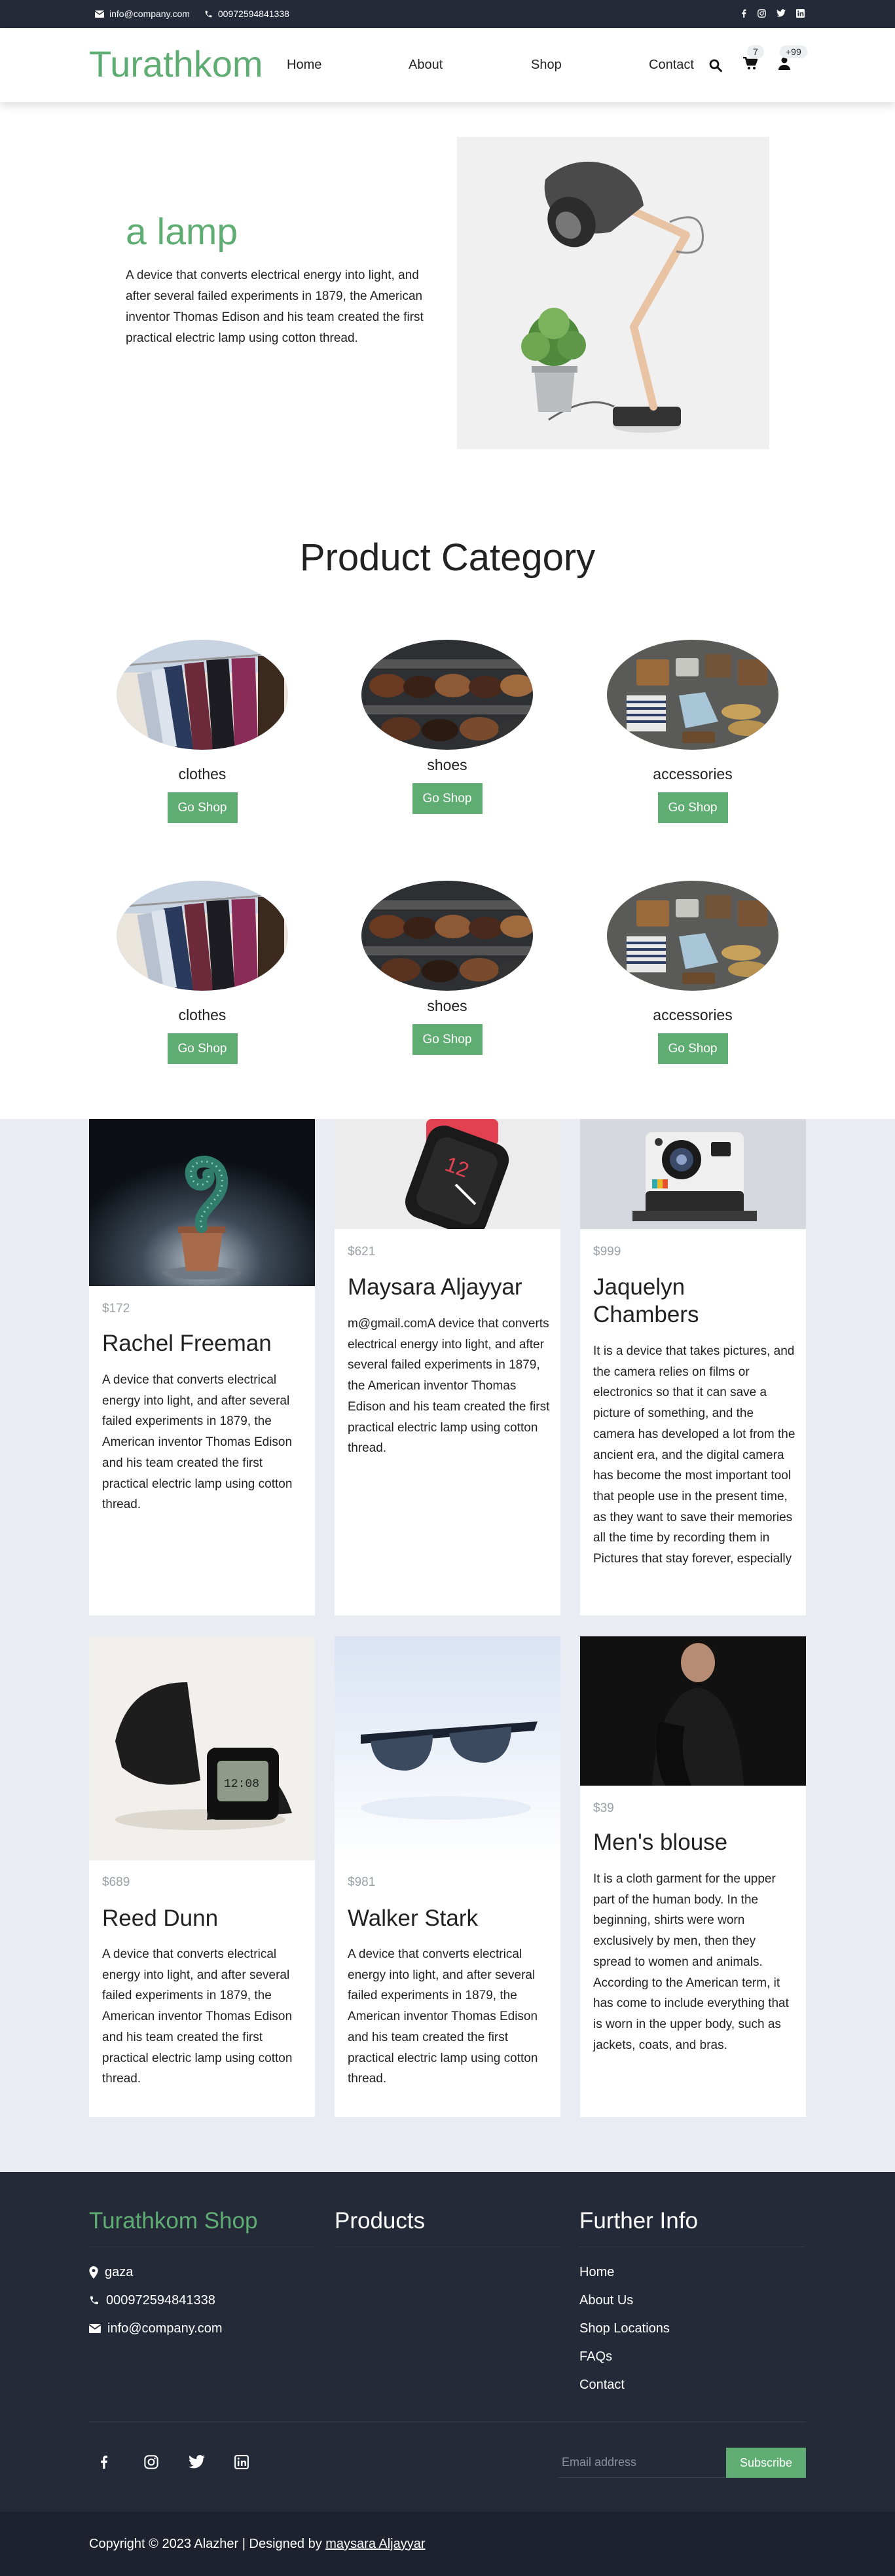 The height and width of the screenshot is (2576, 895). Describe the element at coordinates (207, 2544) in the screenshot. I see `copyright-label: Copyright © 2023 Alazher | Designed by` at that location.